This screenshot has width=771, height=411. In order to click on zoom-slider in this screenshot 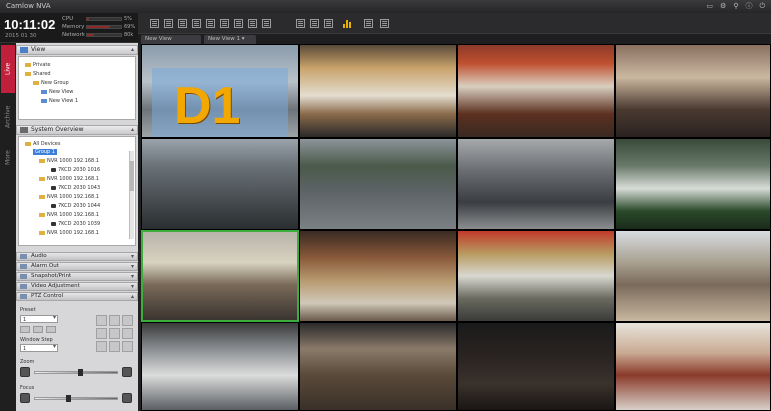, I will do `click(76, 372)`.